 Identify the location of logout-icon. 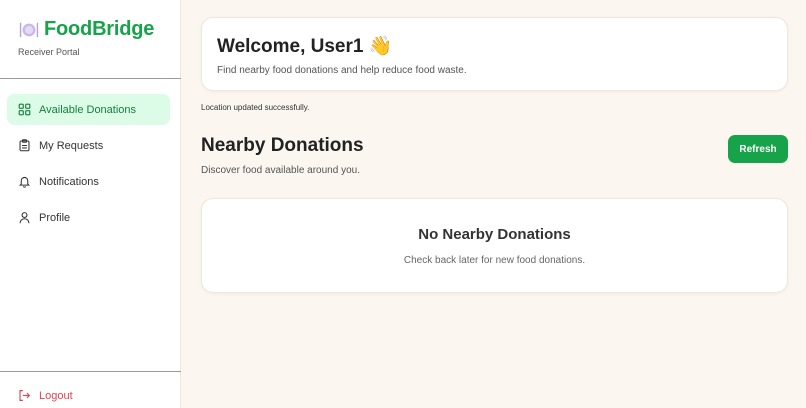
(25, 395).